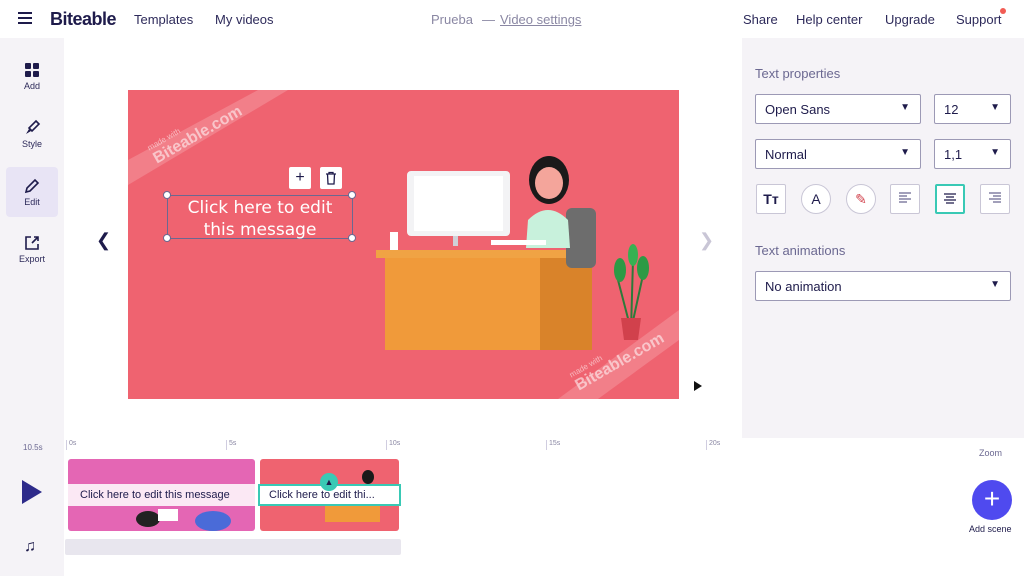  I want to click on align-right-button, so click(995, 199).